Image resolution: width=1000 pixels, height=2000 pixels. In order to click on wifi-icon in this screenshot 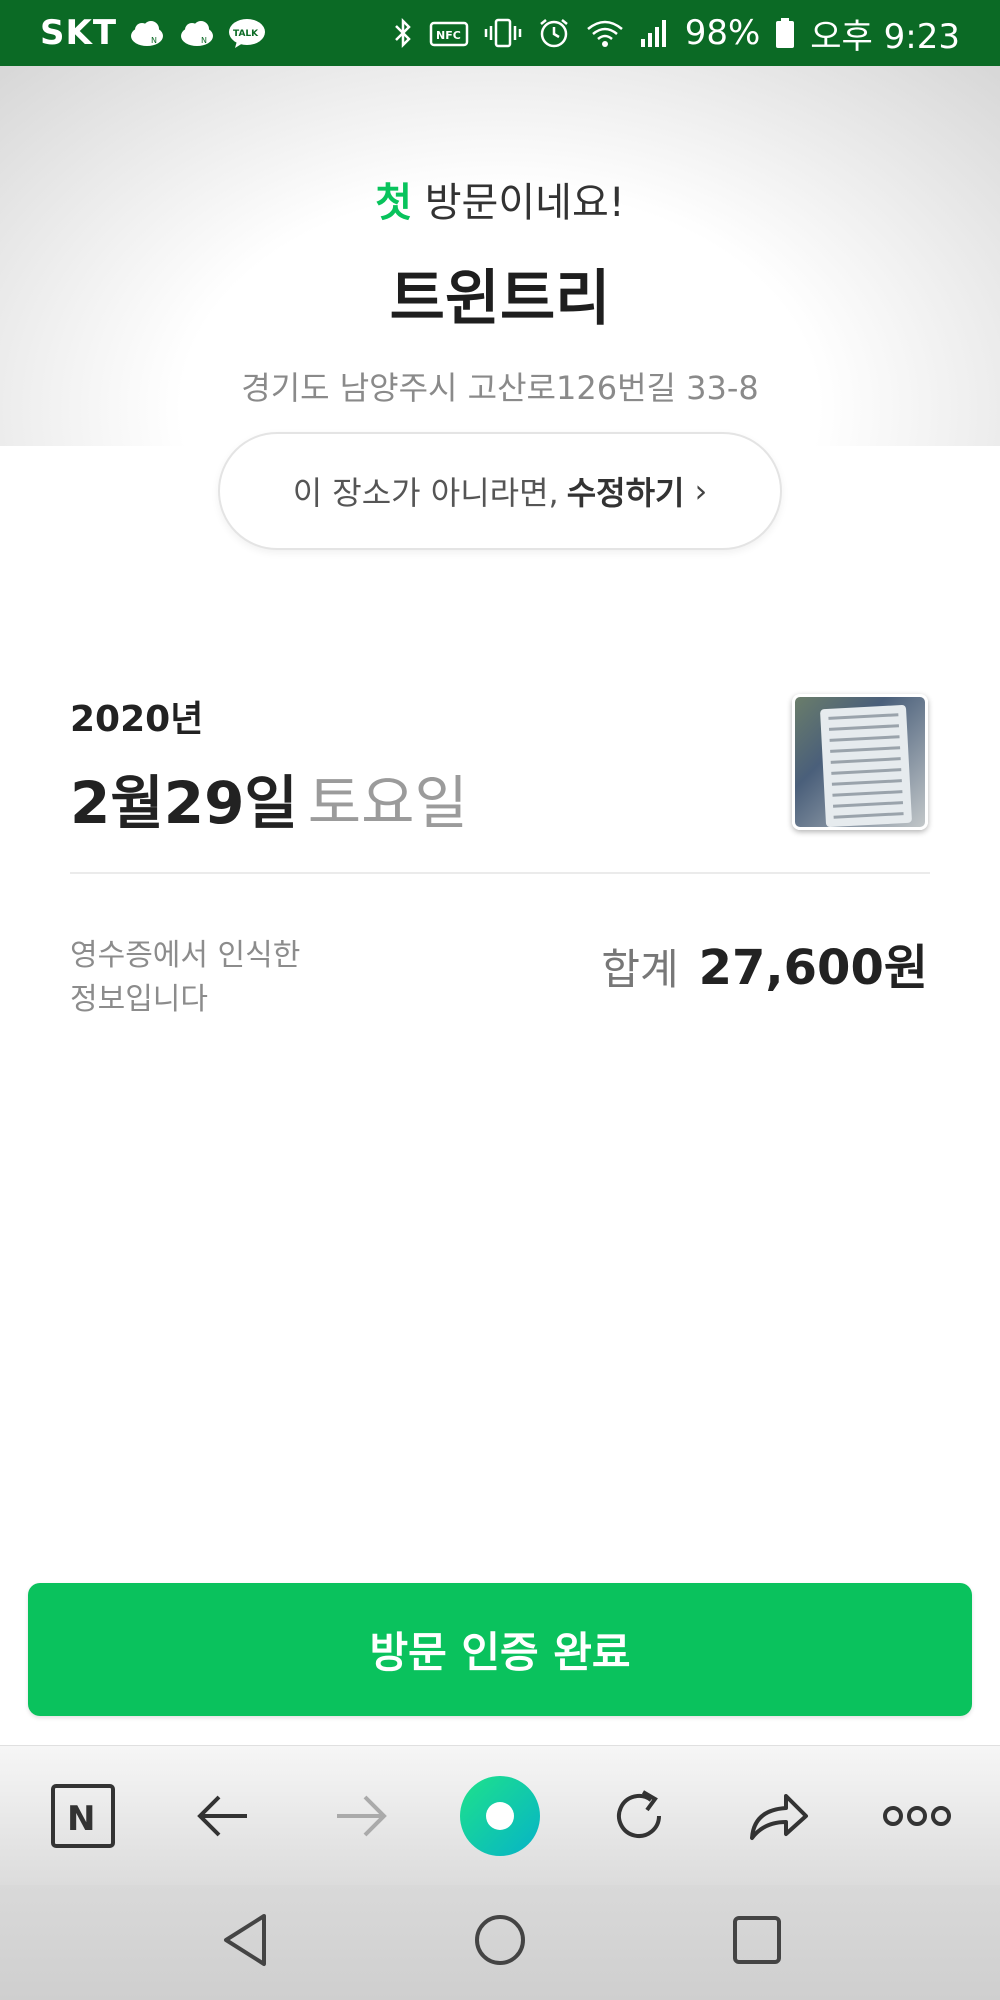, I will do `click(604, 33)`.